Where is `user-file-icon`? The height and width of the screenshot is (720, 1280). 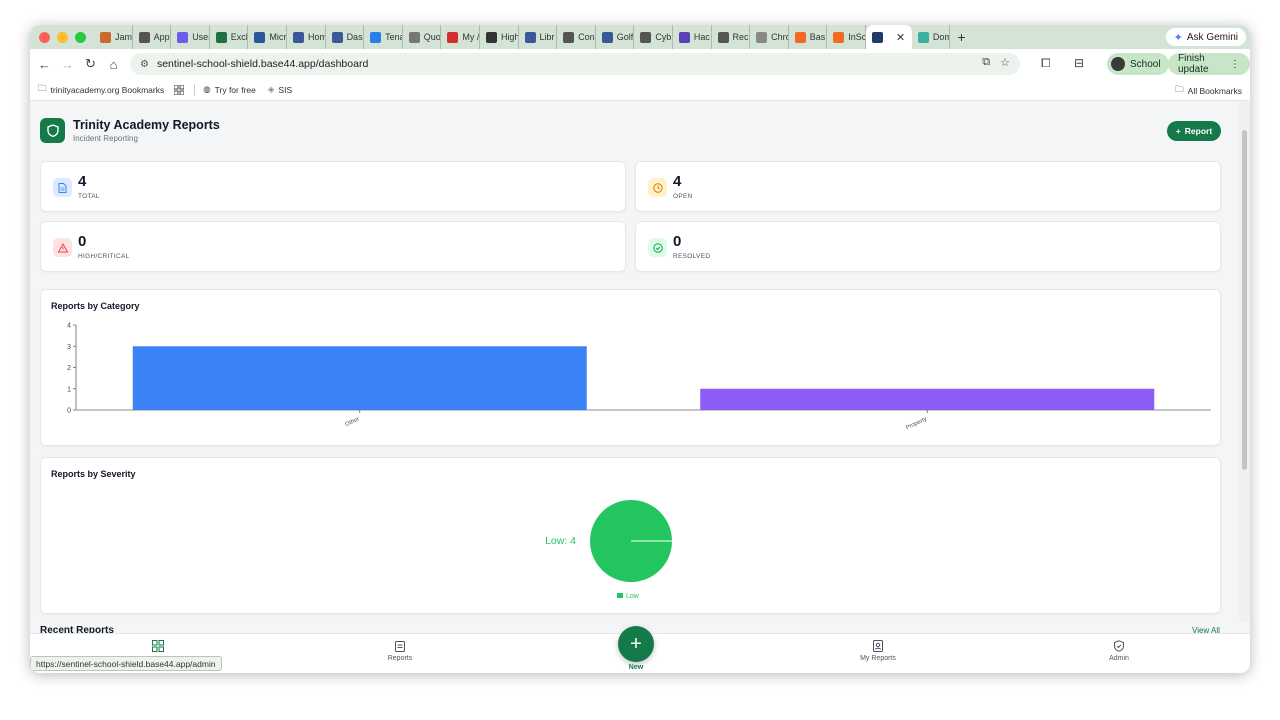 user-file-icon is located at coordinates (878, 646).